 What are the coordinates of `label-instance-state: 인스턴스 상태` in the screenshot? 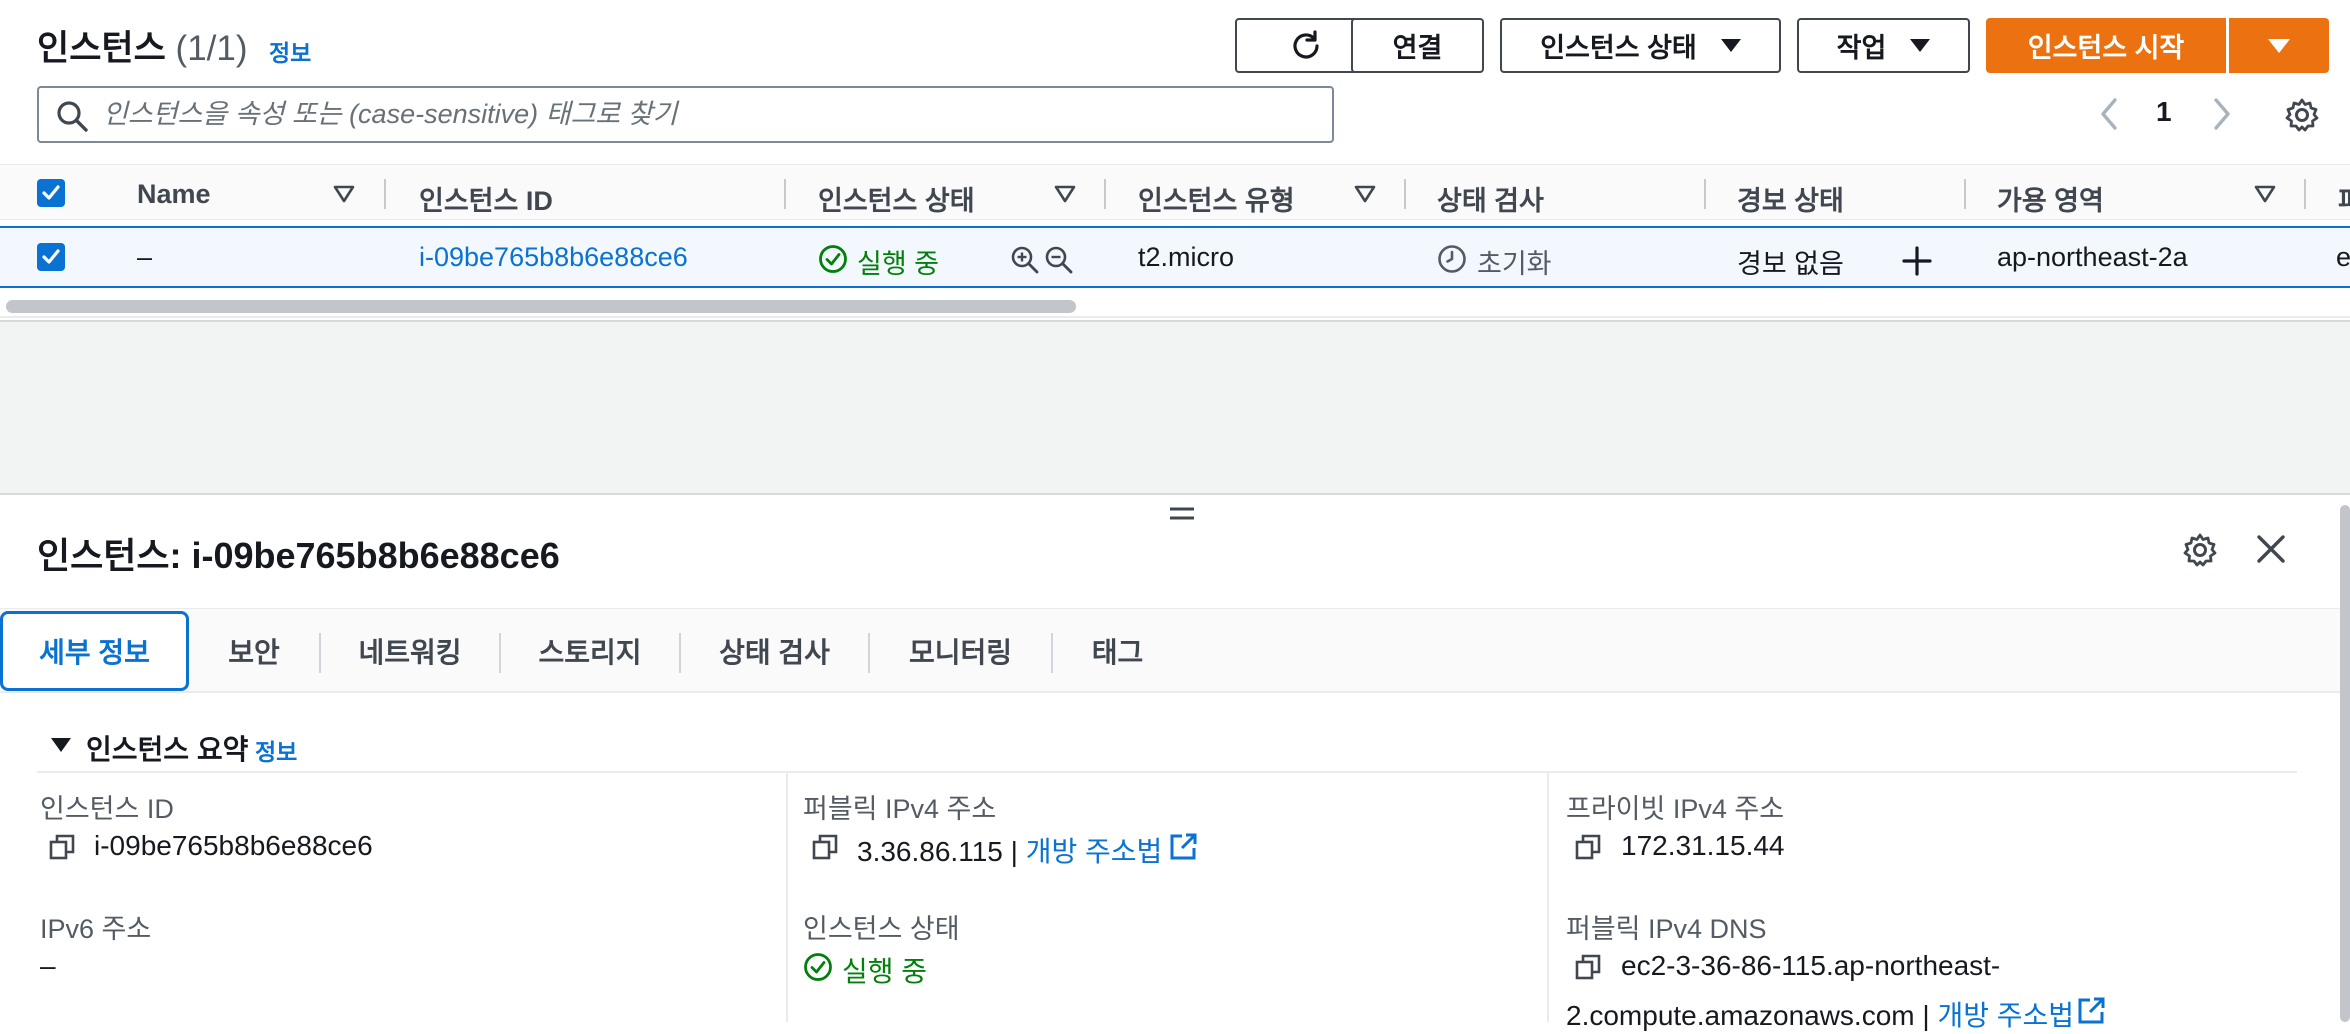 It's located at (881, 929).